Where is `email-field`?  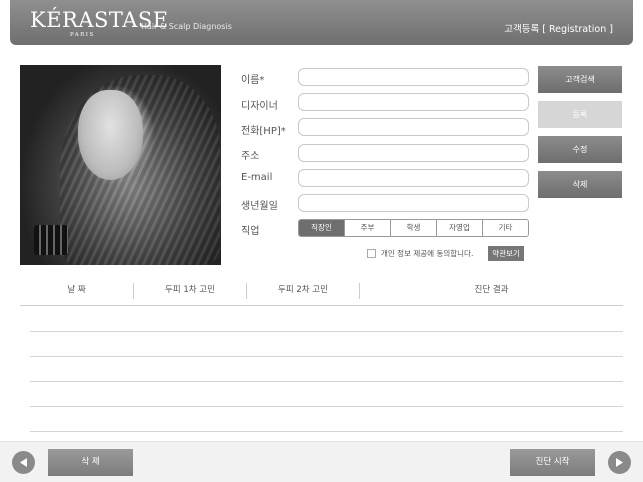 email-field is located at coordinates (413, 178).